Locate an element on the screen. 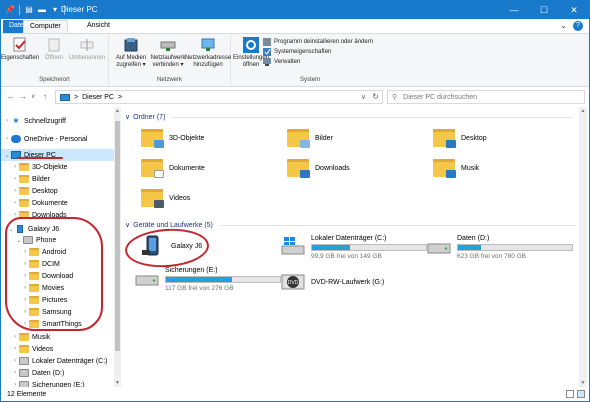 The width and height of the screenshot is (590, 402). devices-section-header: ∨ Geräte und Laufwerke (5) is located at coordinates (350, 225).